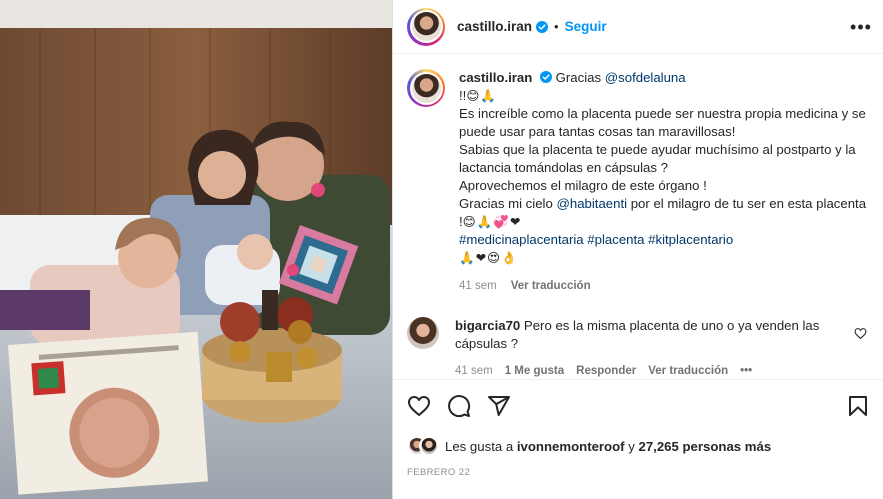  Describe the element at coordinates (423, 333) in the screenshot. I see `commenter-avatar` at that location.